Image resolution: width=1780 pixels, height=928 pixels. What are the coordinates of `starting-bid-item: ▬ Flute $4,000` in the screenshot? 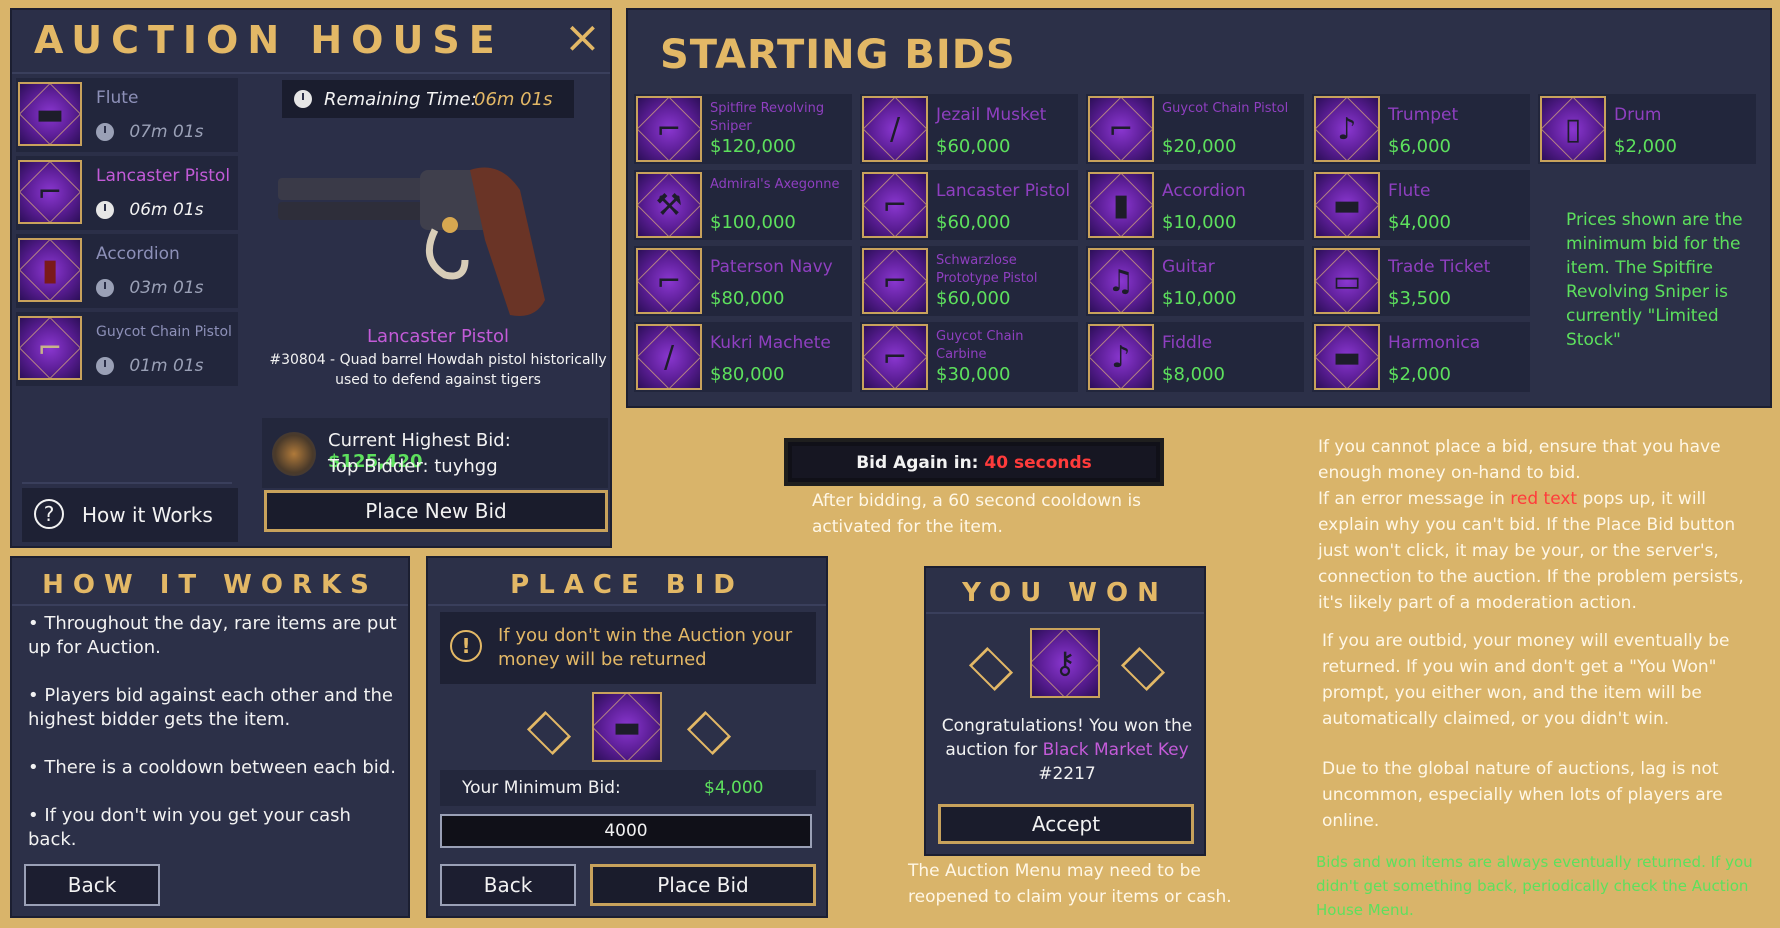 It's located at (1421, 205).